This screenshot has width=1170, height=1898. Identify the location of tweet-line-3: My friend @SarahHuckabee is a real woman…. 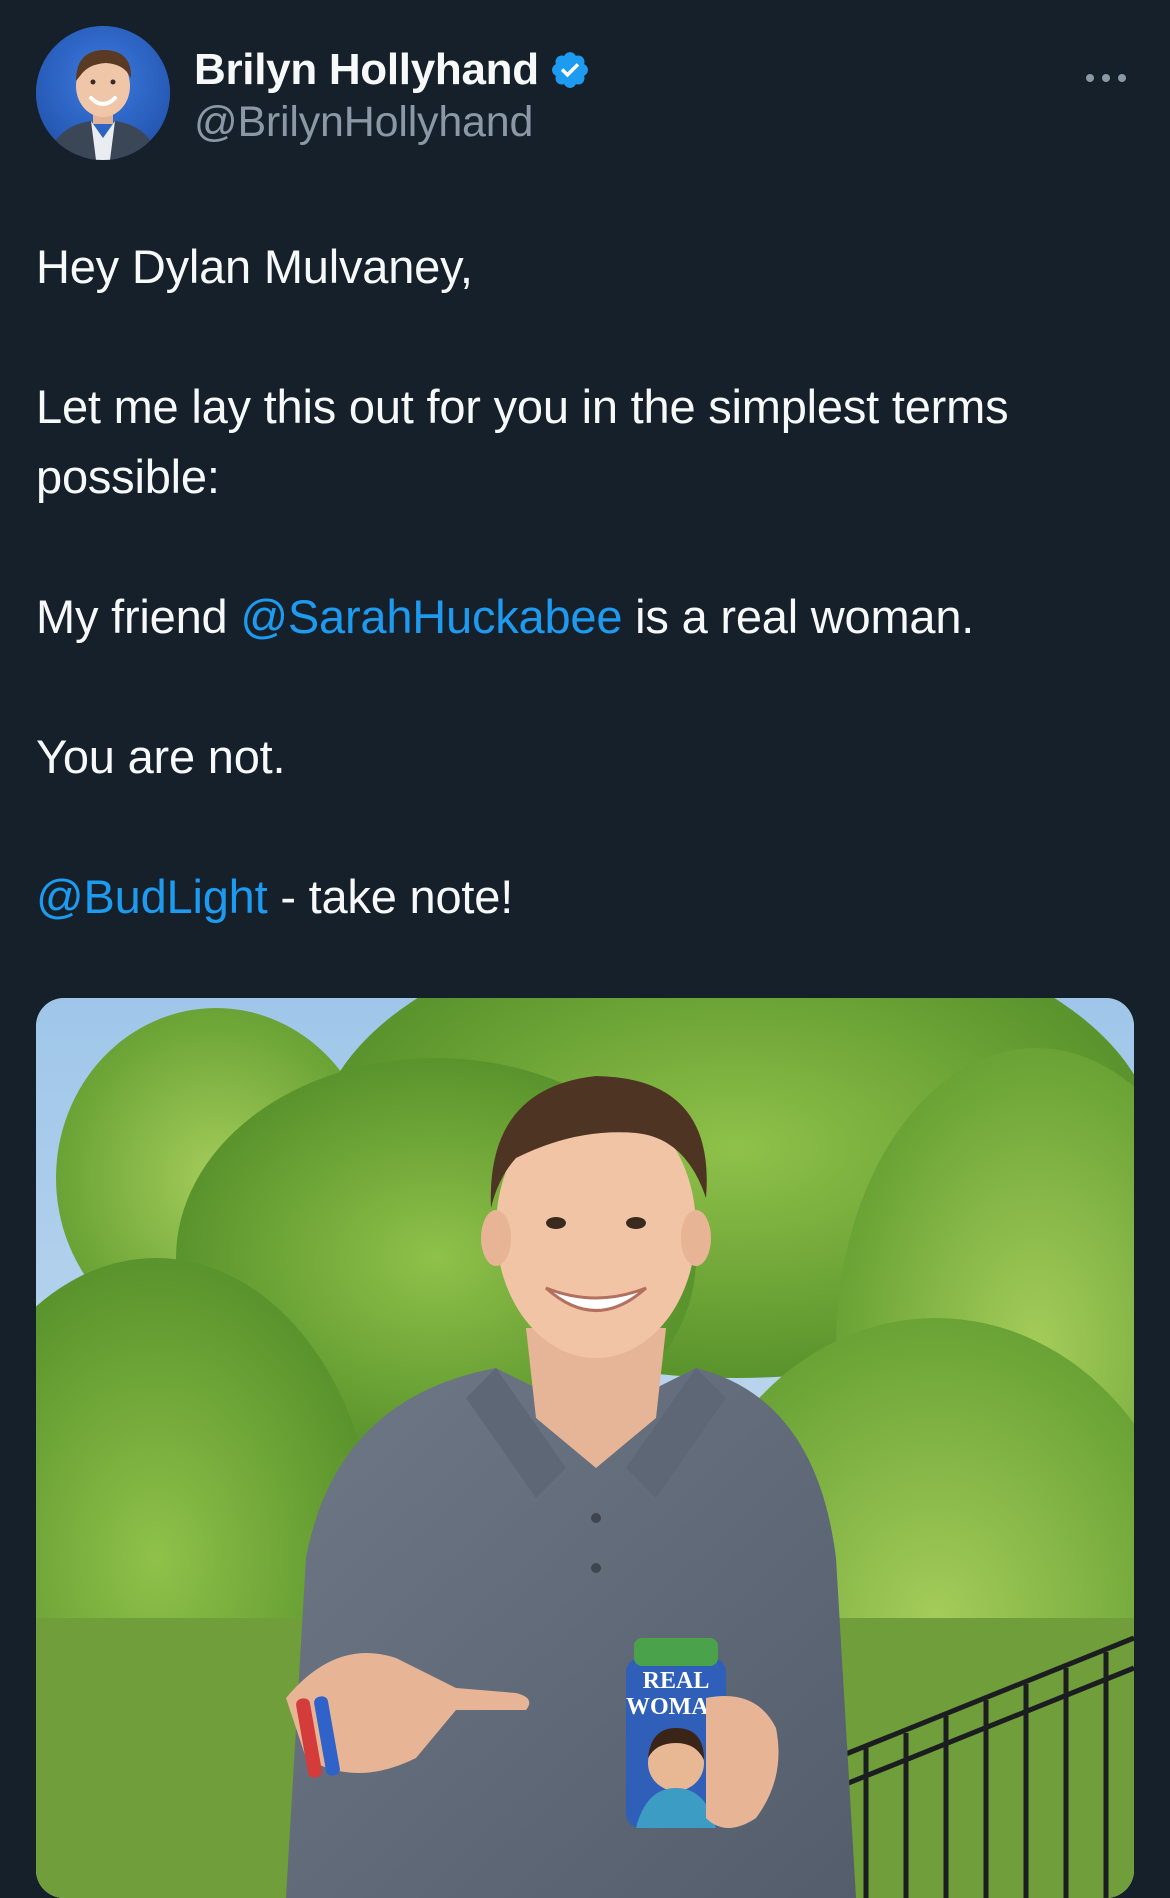
(586, 617).